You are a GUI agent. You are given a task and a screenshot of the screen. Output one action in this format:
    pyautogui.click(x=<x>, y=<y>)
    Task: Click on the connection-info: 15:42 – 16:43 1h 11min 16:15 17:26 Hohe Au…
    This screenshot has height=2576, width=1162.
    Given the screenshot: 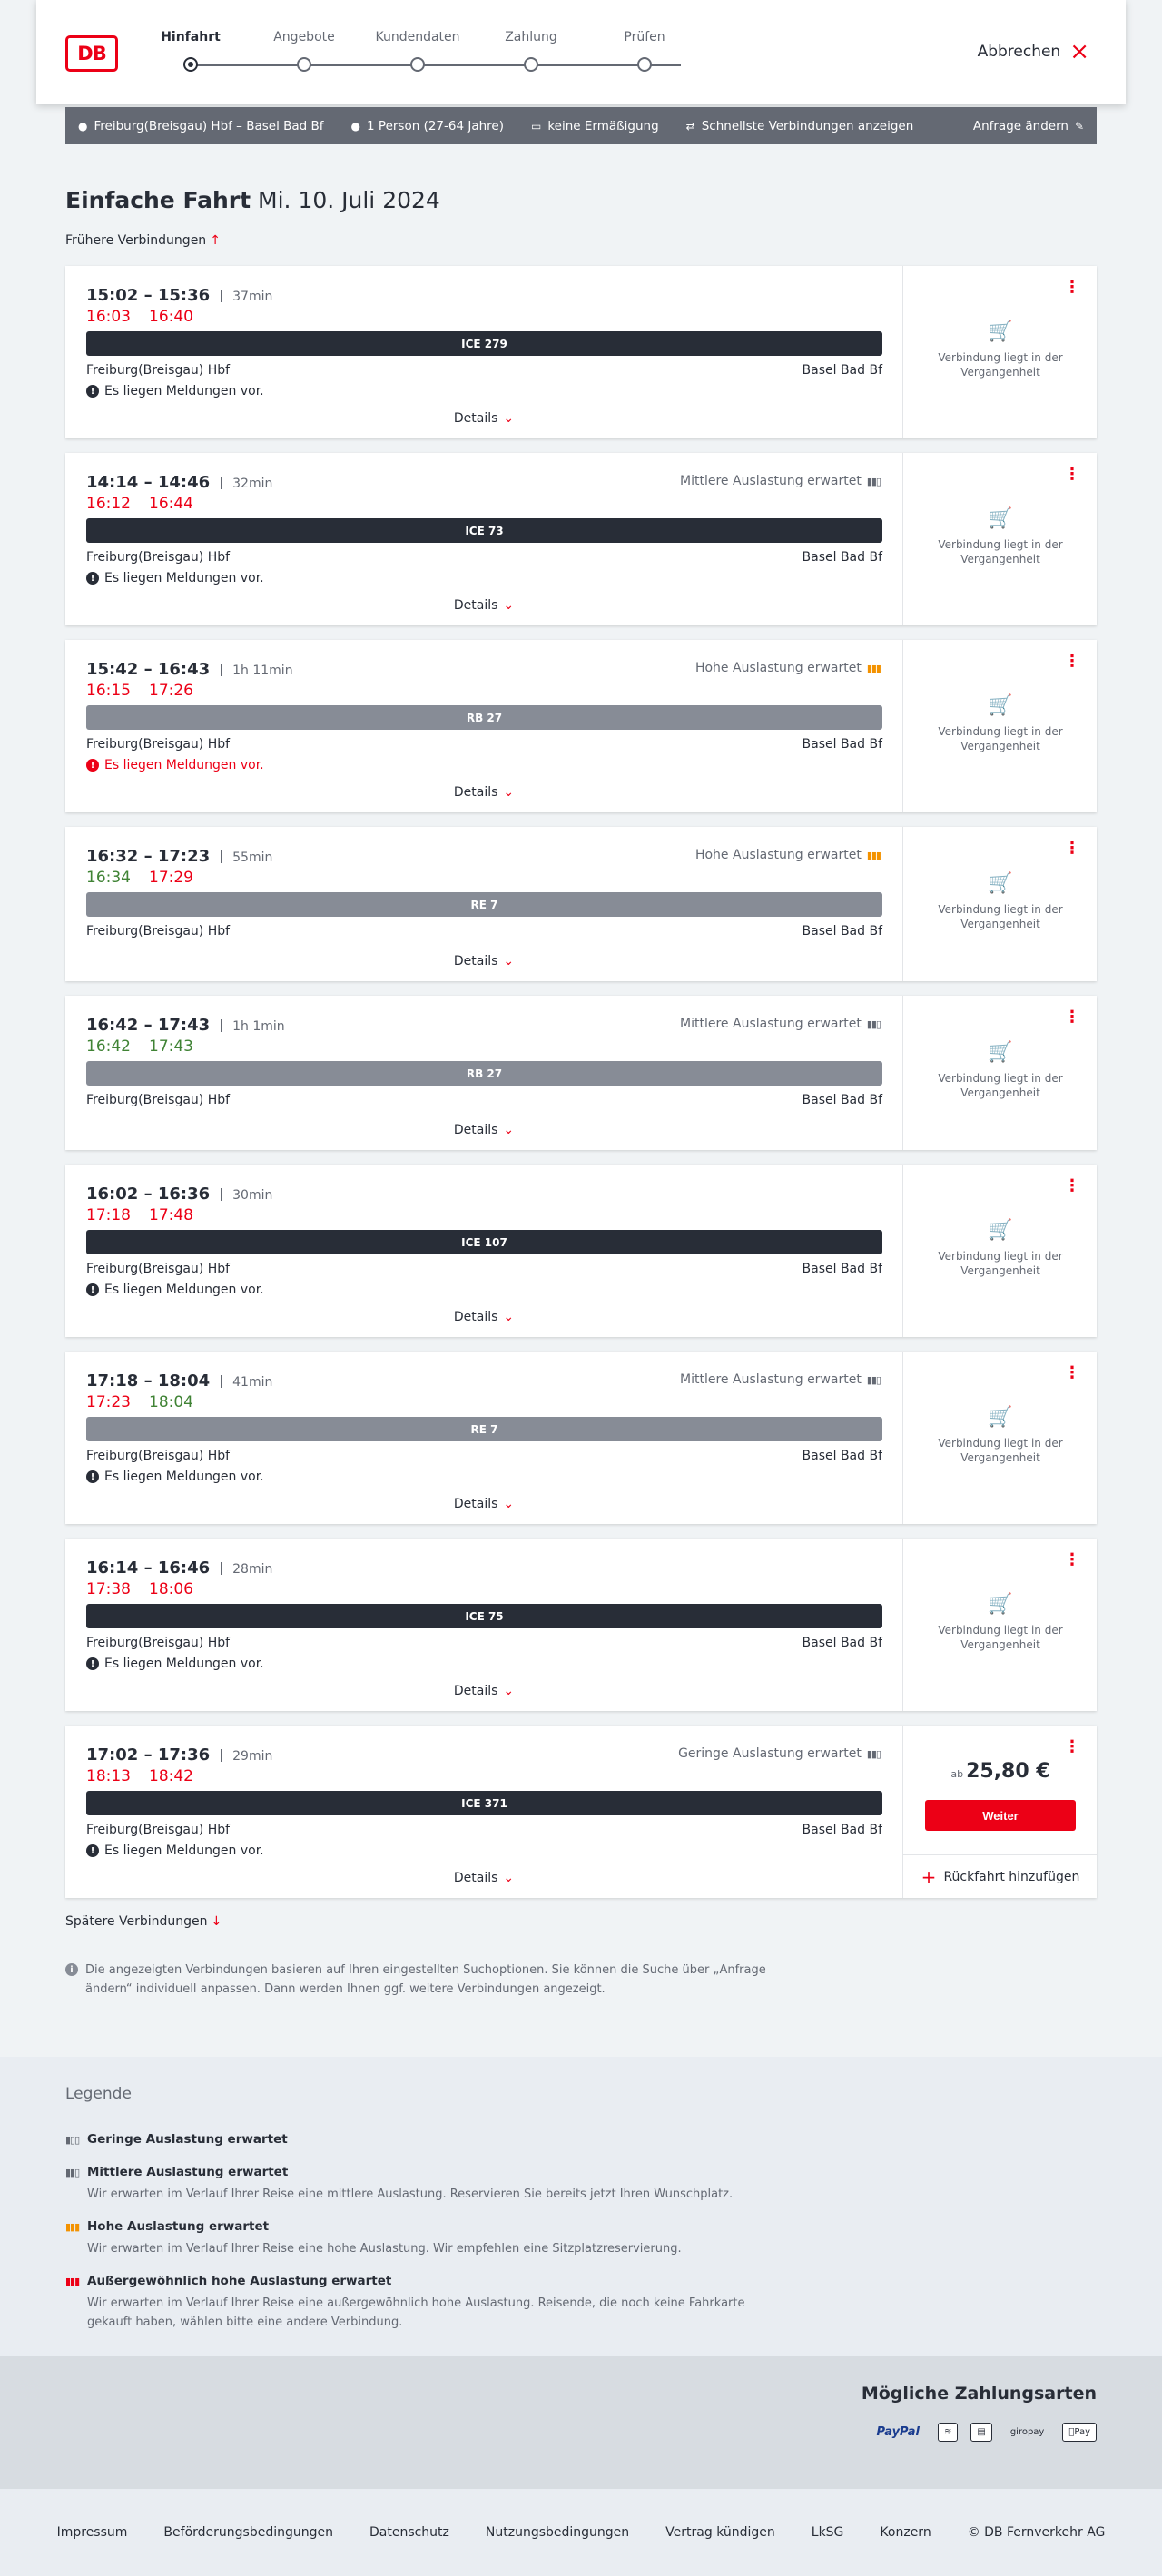 What is the action you would take?
    pyautogui.click(x=483, y=726)
    